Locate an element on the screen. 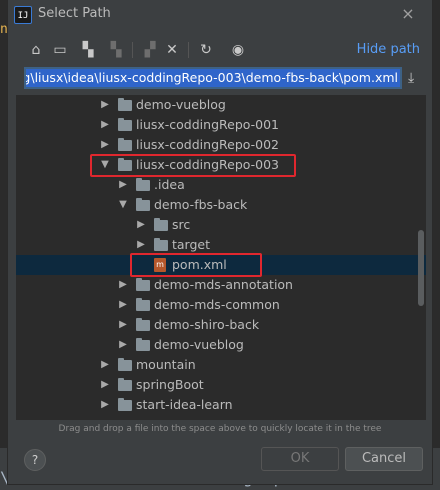  download-icon: ⤓ is located at coordinates (411, 78).